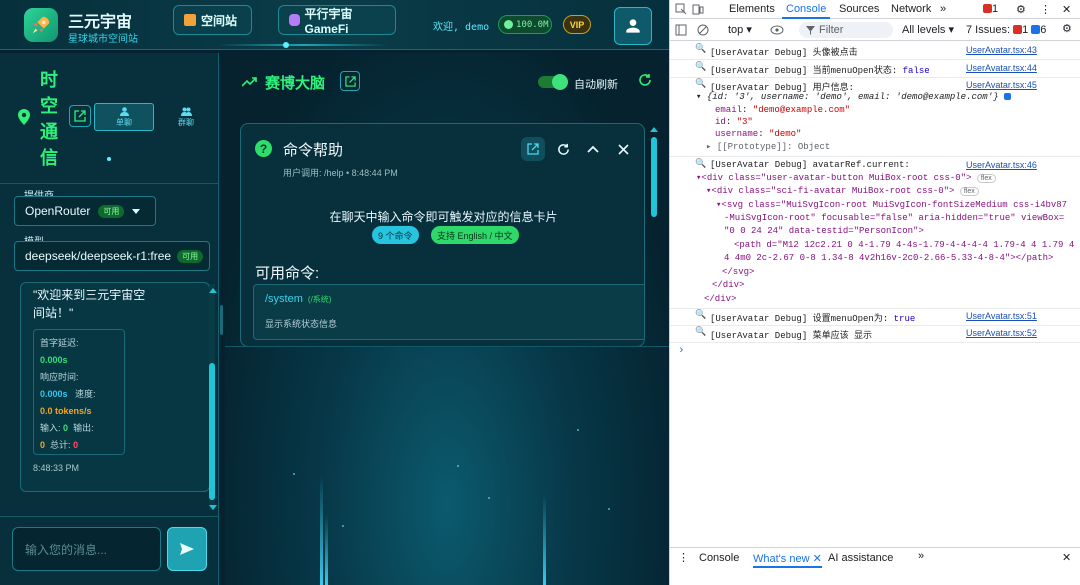 The width and height of the screenshot is (1080, 585). What do you see at coordinates (448, 312) in the screenshot?
I see `command-item: /system (/系统) 显示系统状态信息` at bounding box center [448, 312].